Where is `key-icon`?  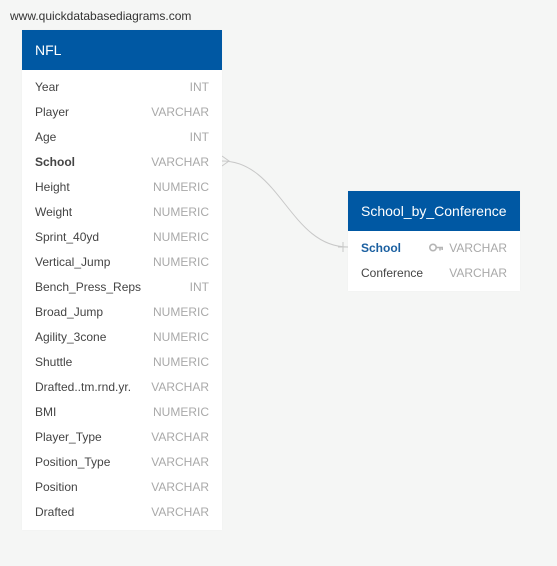 key-icon is located at coordinates (436, 247).